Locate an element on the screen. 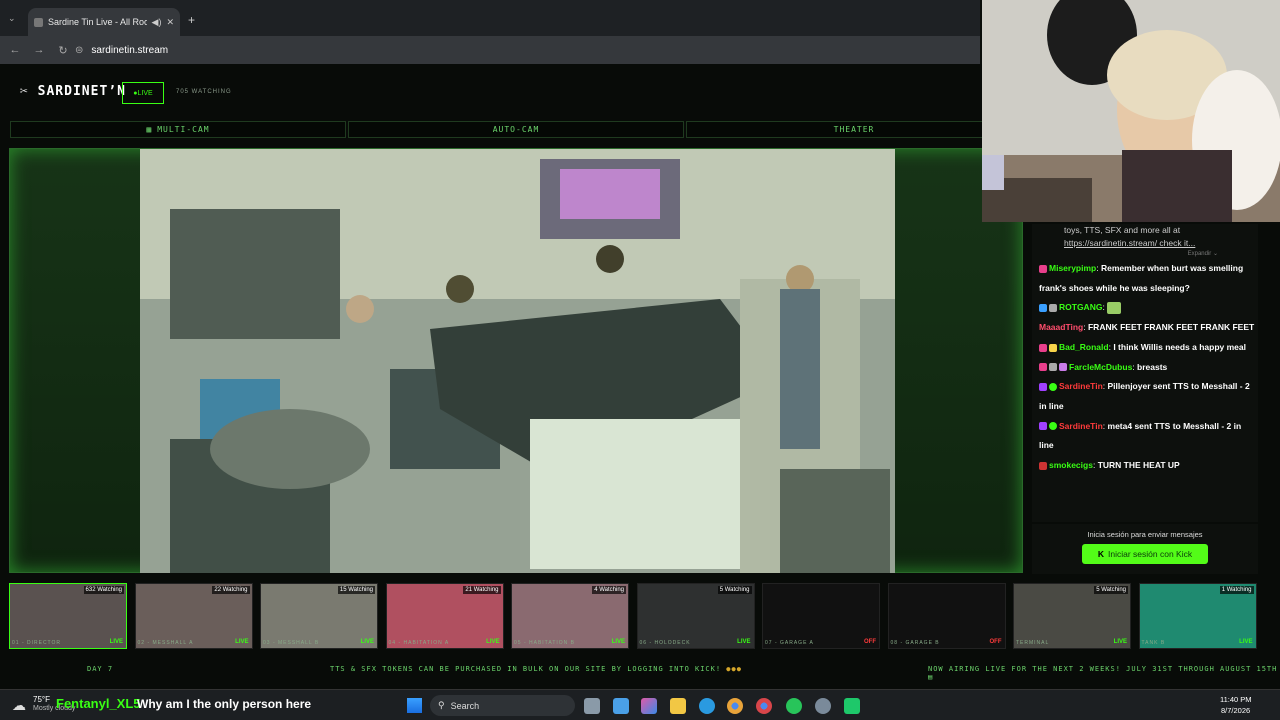 The width and height of the screenshot is (1280, 720). expand-link: Expandir ⌄ is located at coordinates (1145, 253).